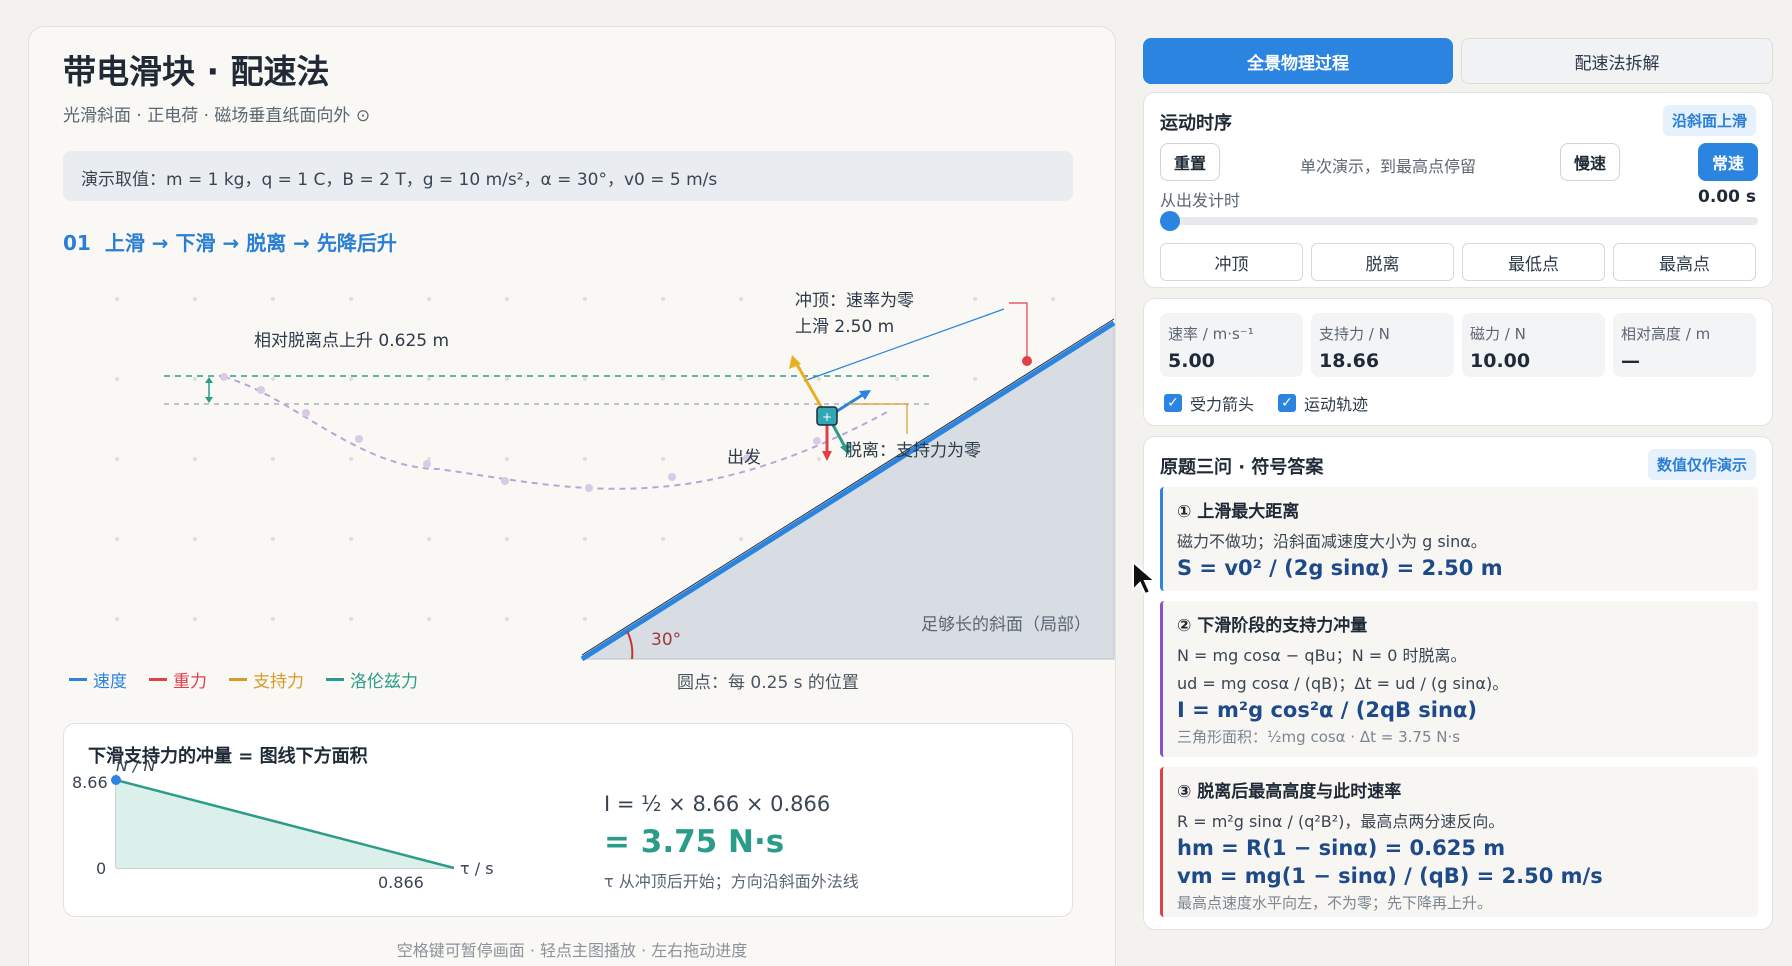  I want to click on checkbox-check-icon: ✓, so click(1173, 403).